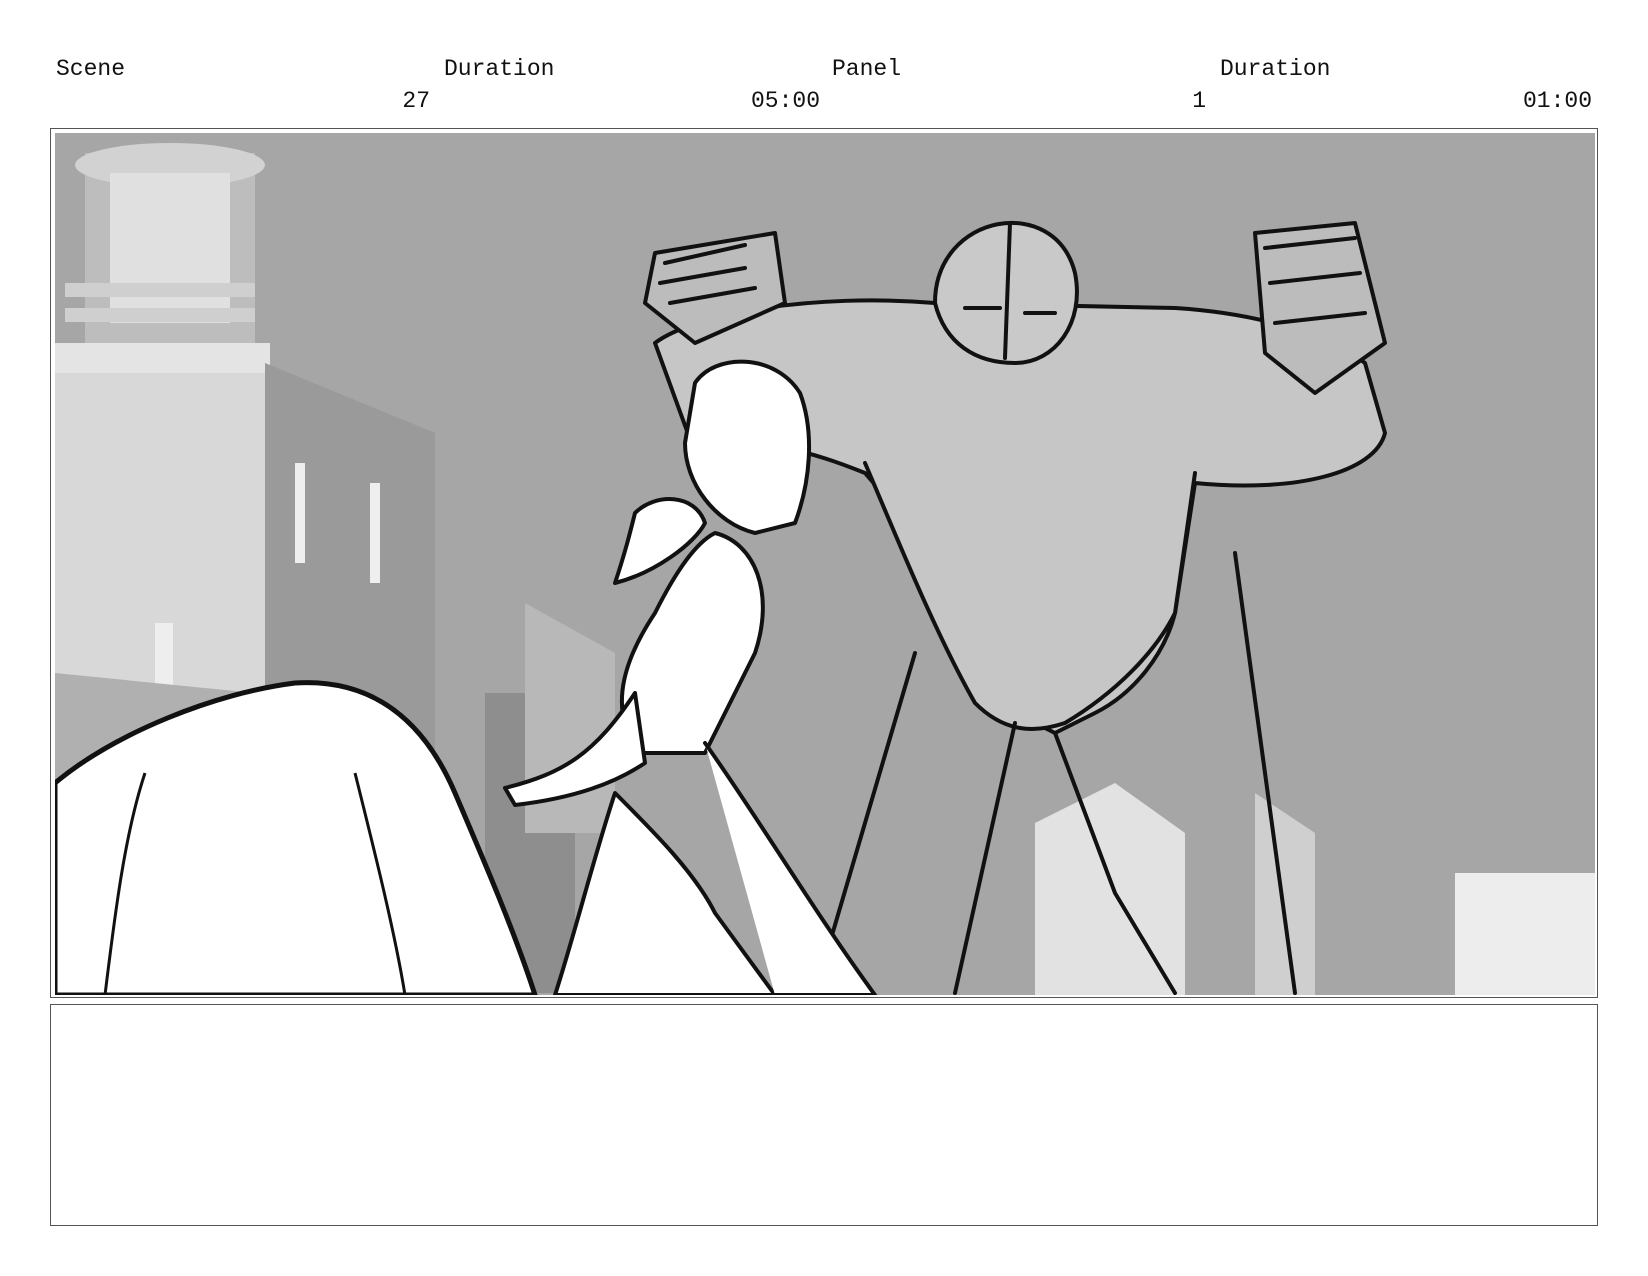  Describe the element at coordinates (416, 101) in the screenshot. I see `scene-number: 27` at that location.